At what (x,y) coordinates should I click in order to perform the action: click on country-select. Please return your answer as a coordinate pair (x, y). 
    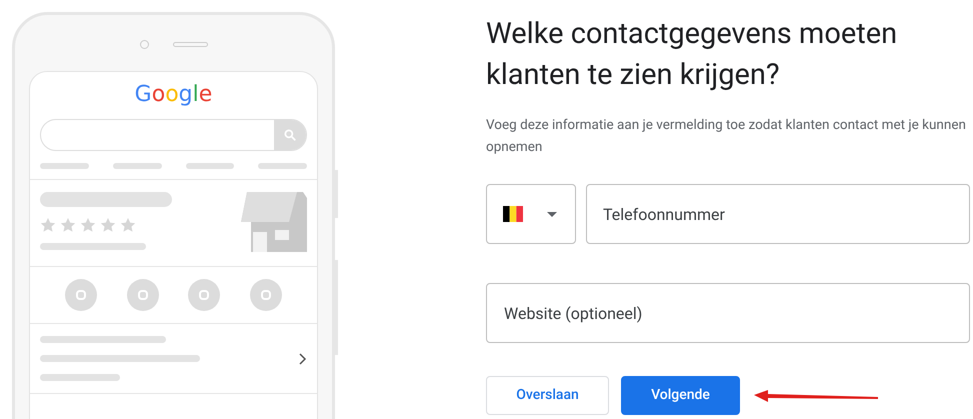
    Looking at the image, I should click on (531, 214).